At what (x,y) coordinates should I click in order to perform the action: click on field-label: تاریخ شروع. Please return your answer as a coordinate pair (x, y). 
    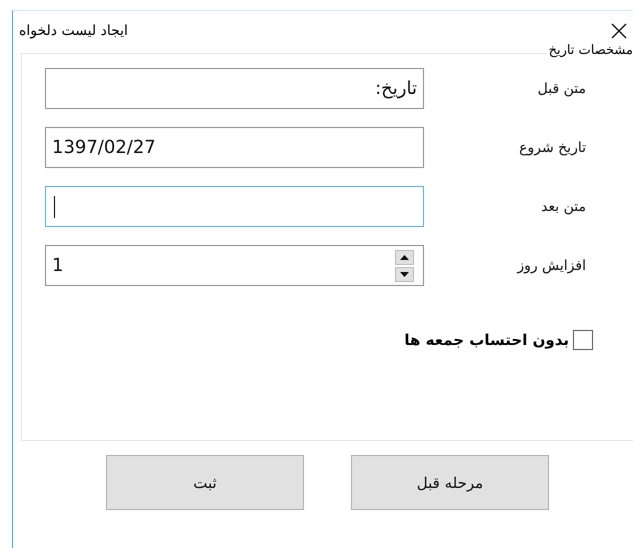
    Looking at the image, I should click on (552, 148).